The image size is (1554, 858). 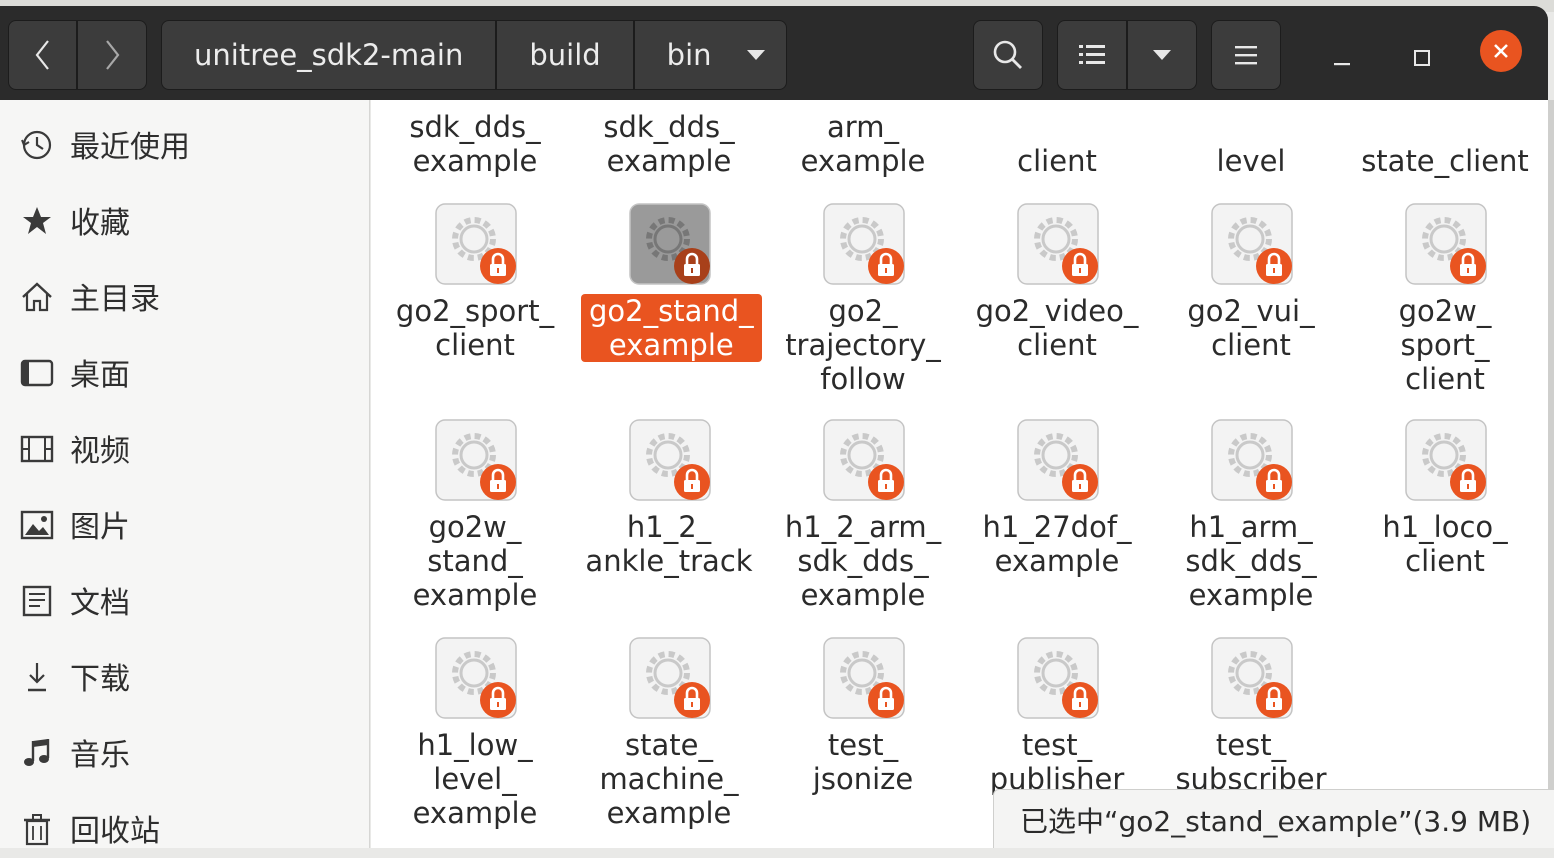 I want to click on file-name: h1_2_ ankle_track, so click(x=669, y=544).